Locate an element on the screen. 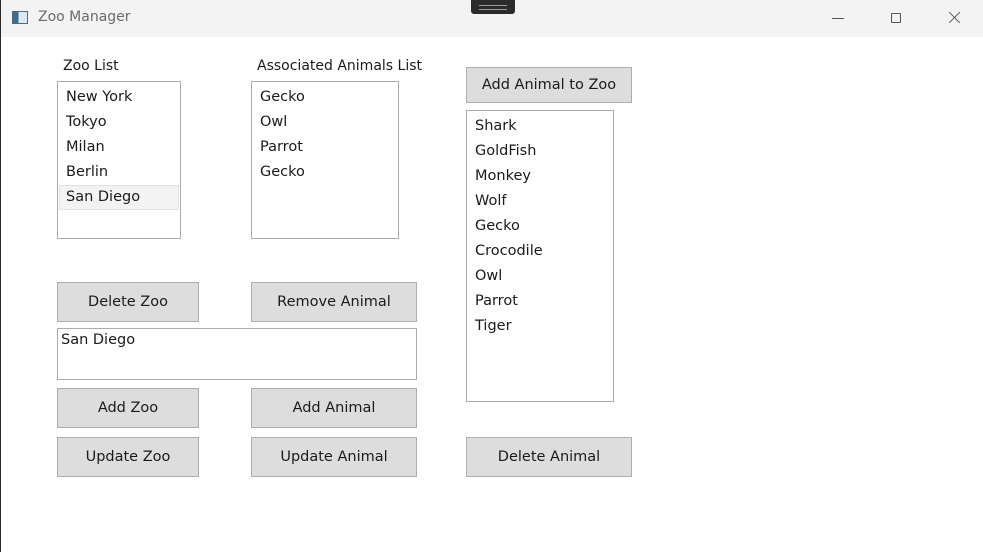 This screenshot has width=983, height=552. associated-animals-listbox: Gecko Owl Parrot Gecko is located at coordinates (325, 160).